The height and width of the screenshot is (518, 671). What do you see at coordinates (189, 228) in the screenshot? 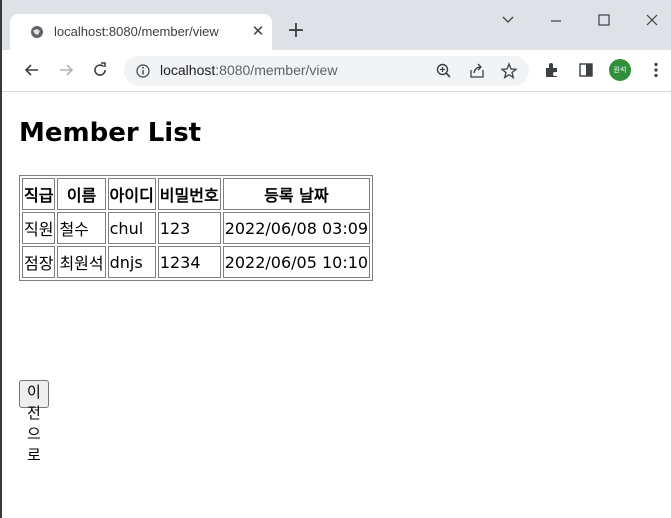
I see `cell-password: 123` at bounding box center [189, 228].